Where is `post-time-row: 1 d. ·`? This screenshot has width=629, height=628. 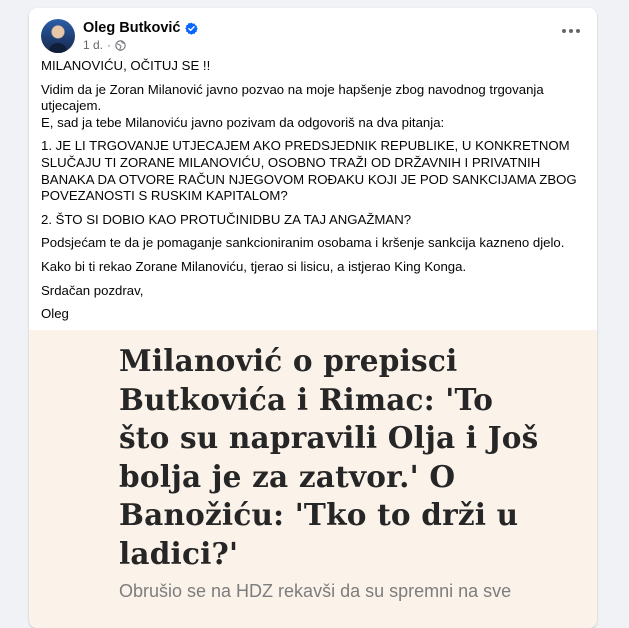 post-time-row: 1 d. · is located at coordinates (140, 45).